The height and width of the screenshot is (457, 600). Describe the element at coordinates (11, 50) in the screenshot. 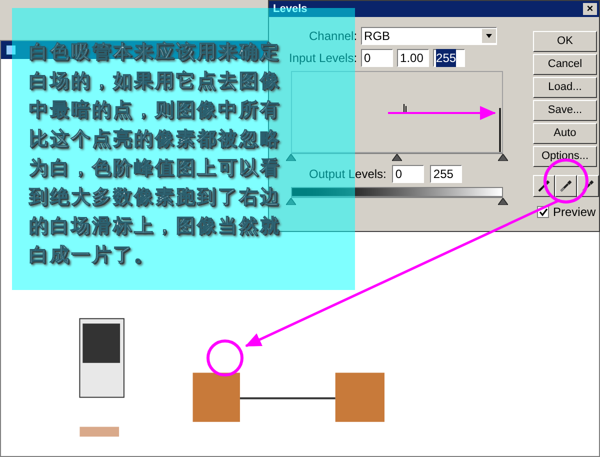

I see `document-icon` at that location.